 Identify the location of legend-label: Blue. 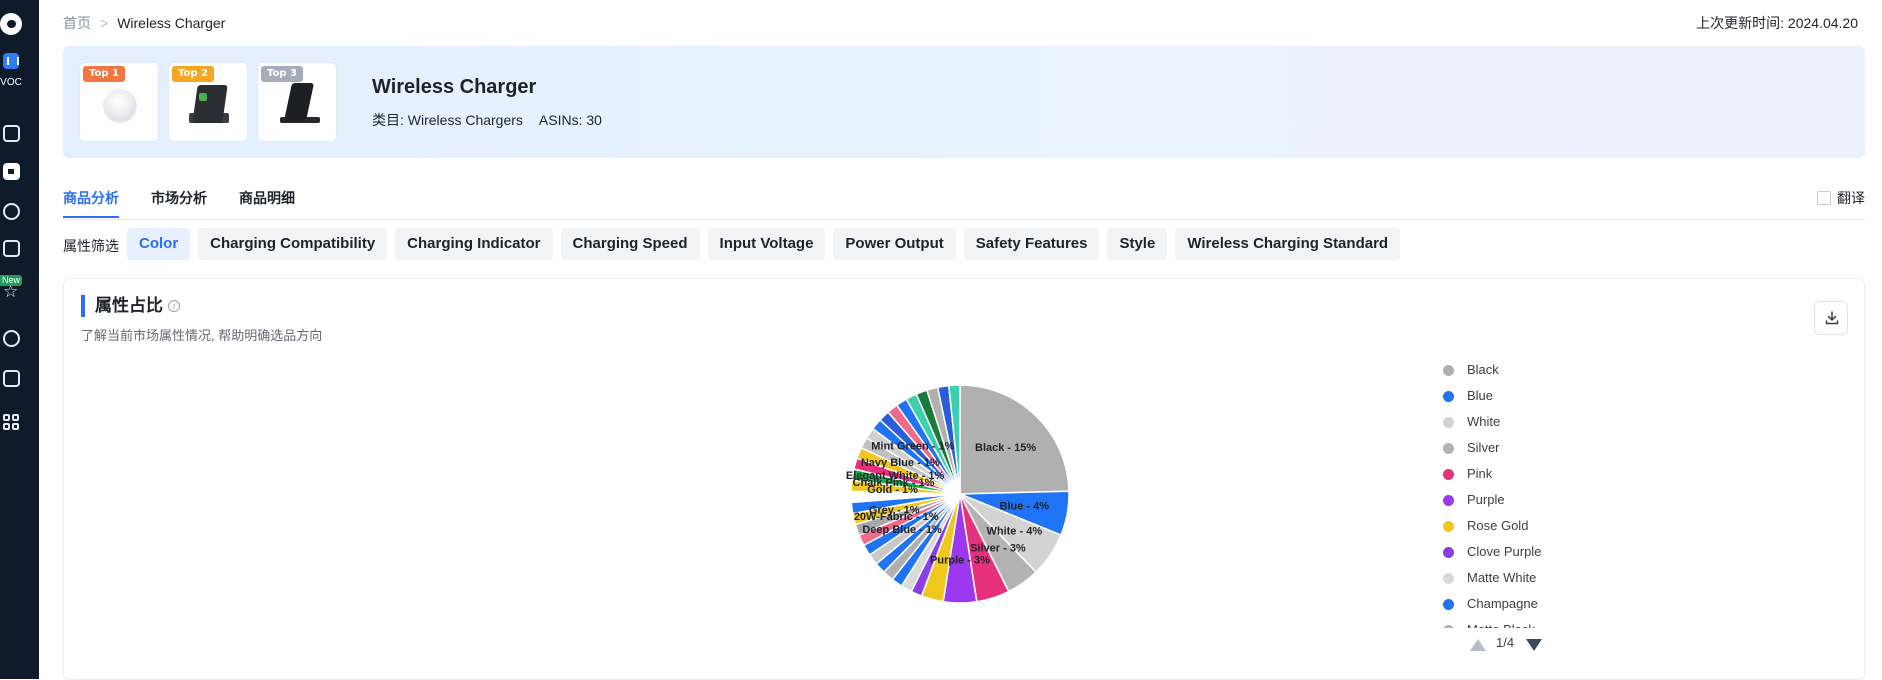
(1480, 395).